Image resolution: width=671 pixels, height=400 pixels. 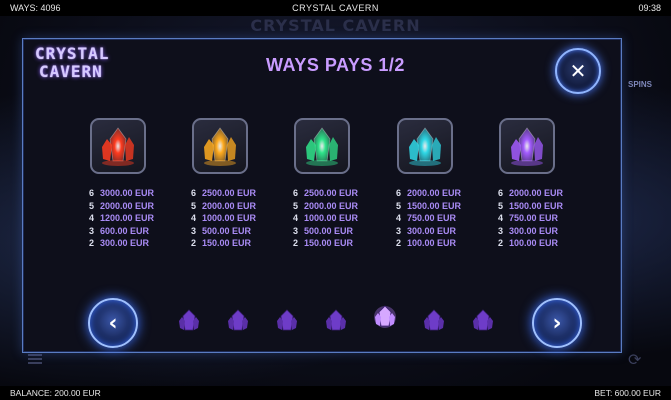 I want to click on prev-page-button: ‹, so click(x=113, y=323).